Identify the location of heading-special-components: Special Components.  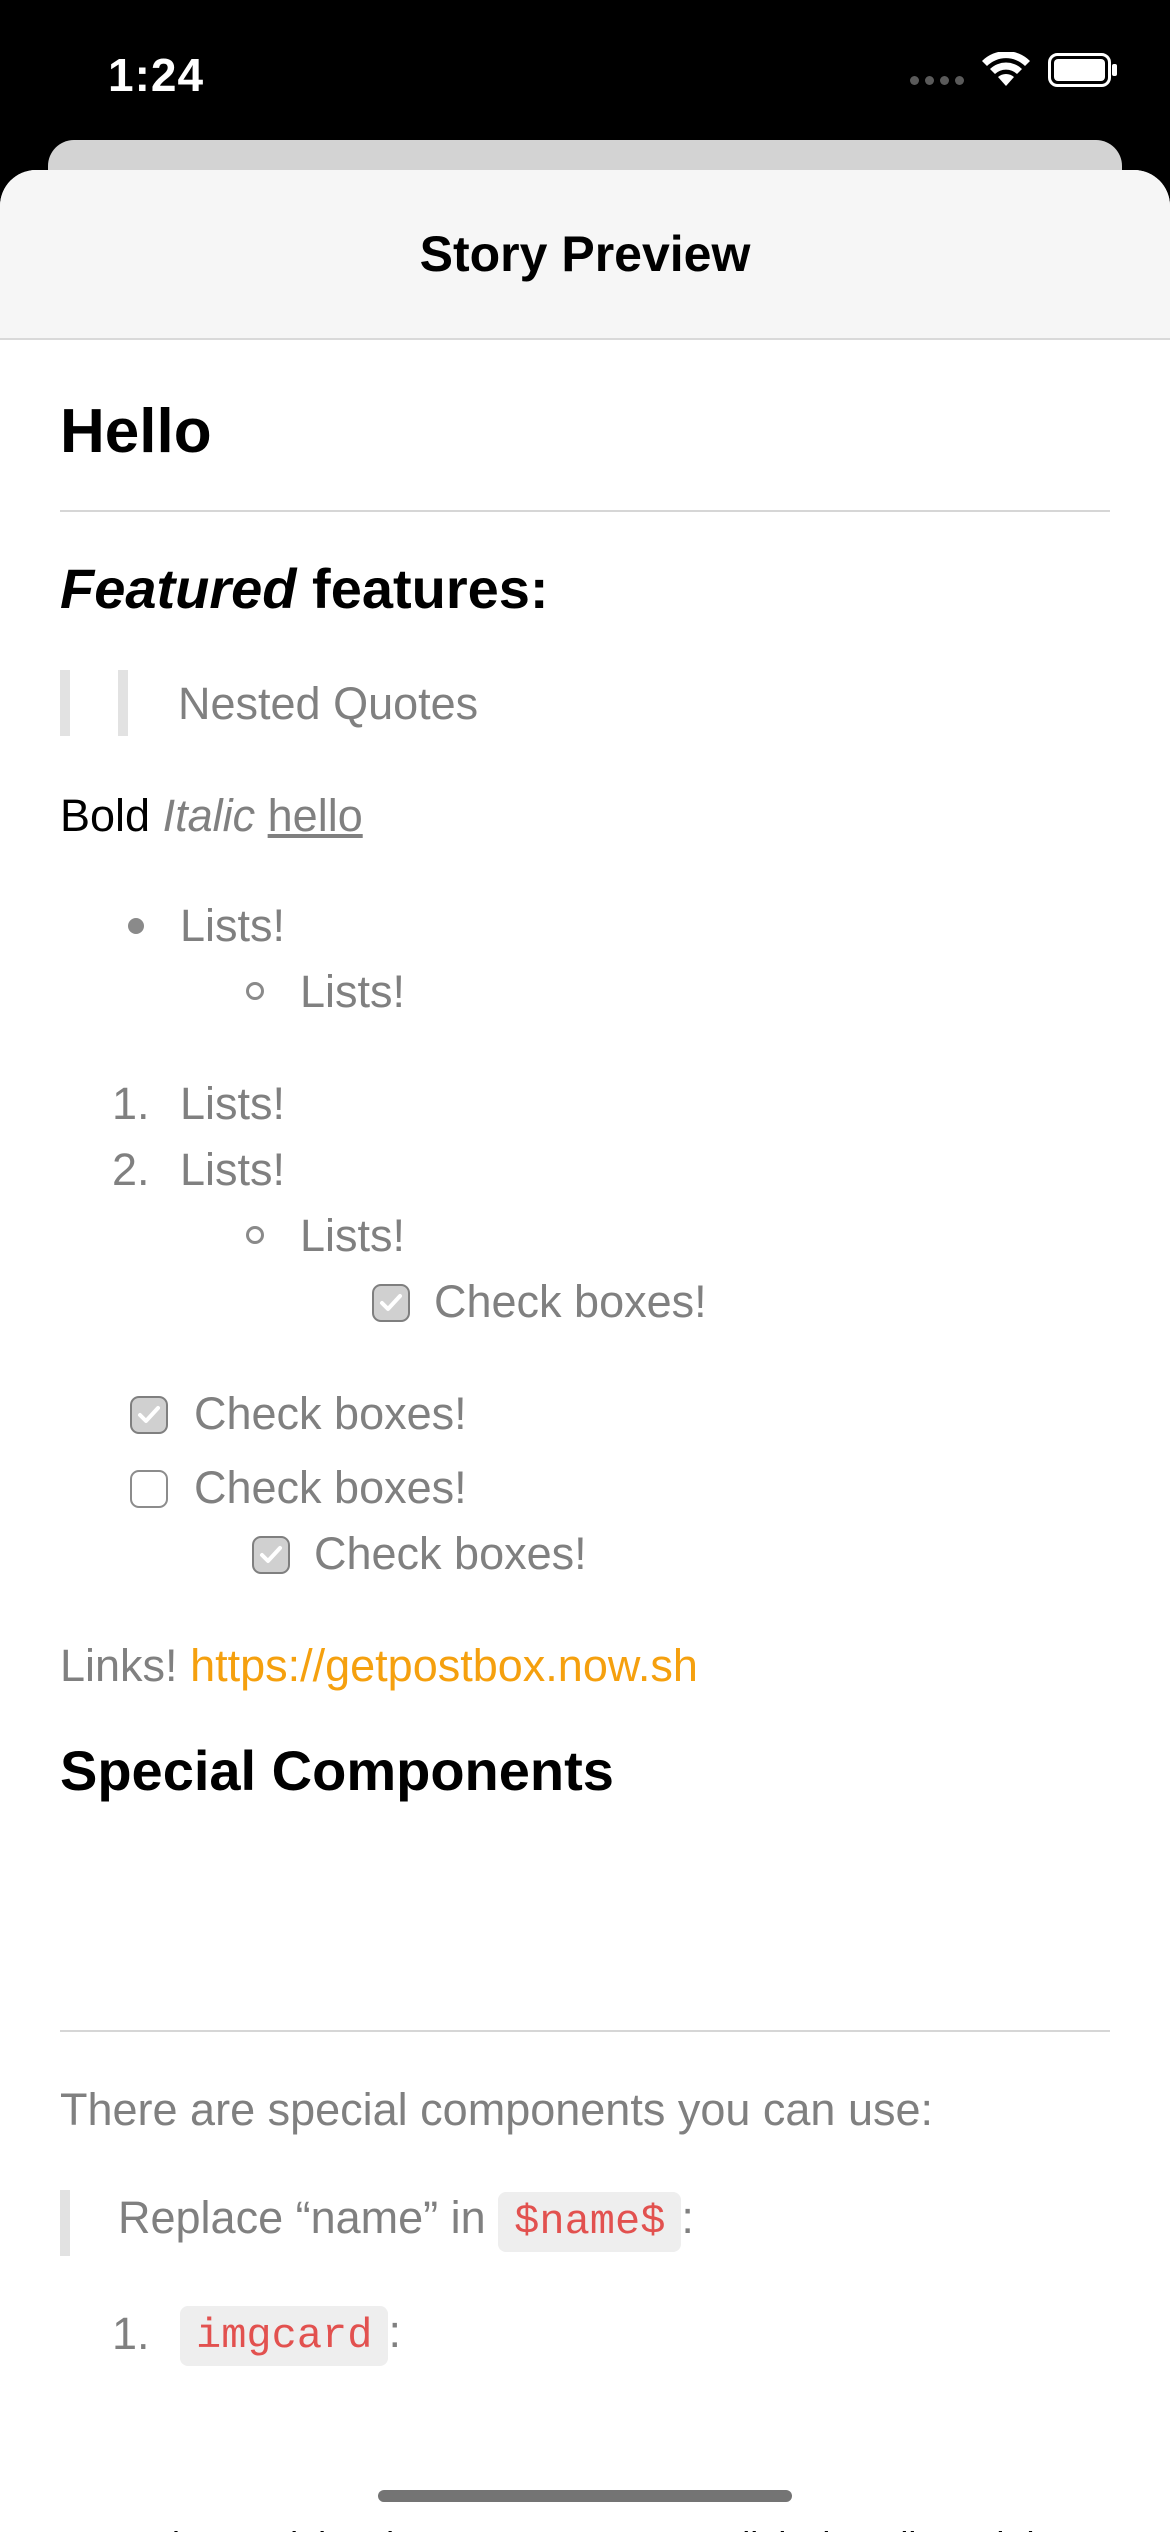
(337, 1770).